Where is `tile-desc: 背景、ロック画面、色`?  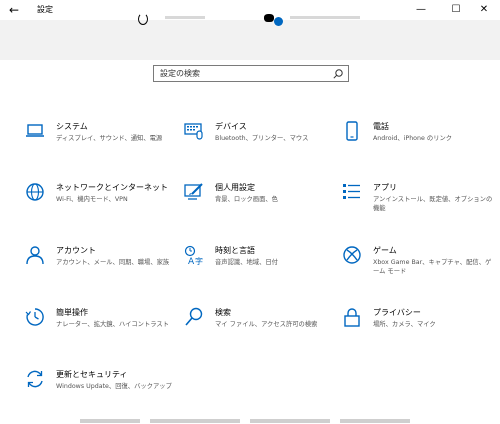
tile-desc: 背景、ロック画面、色 is located at coordinates (246, 199).